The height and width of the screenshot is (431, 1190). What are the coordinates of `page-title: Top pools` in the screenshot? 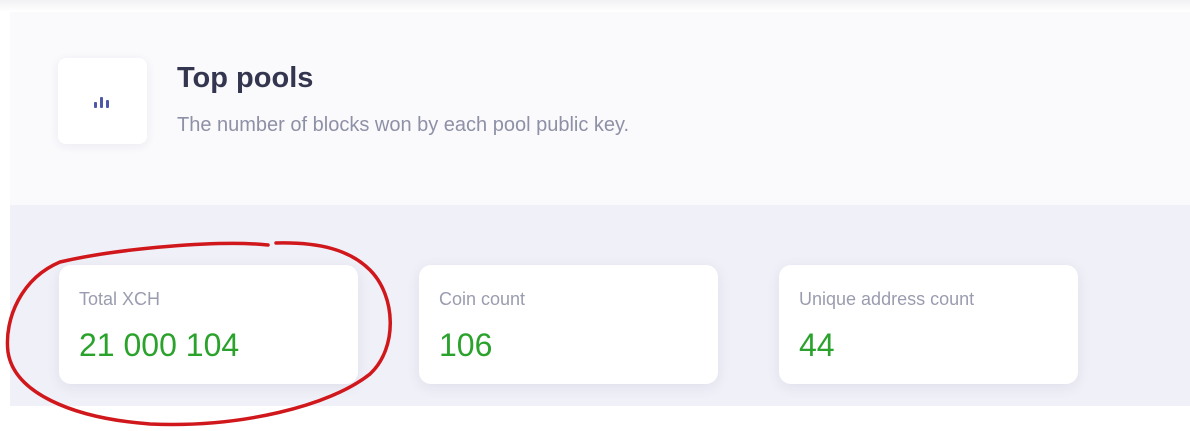 It's located at (245, 78).